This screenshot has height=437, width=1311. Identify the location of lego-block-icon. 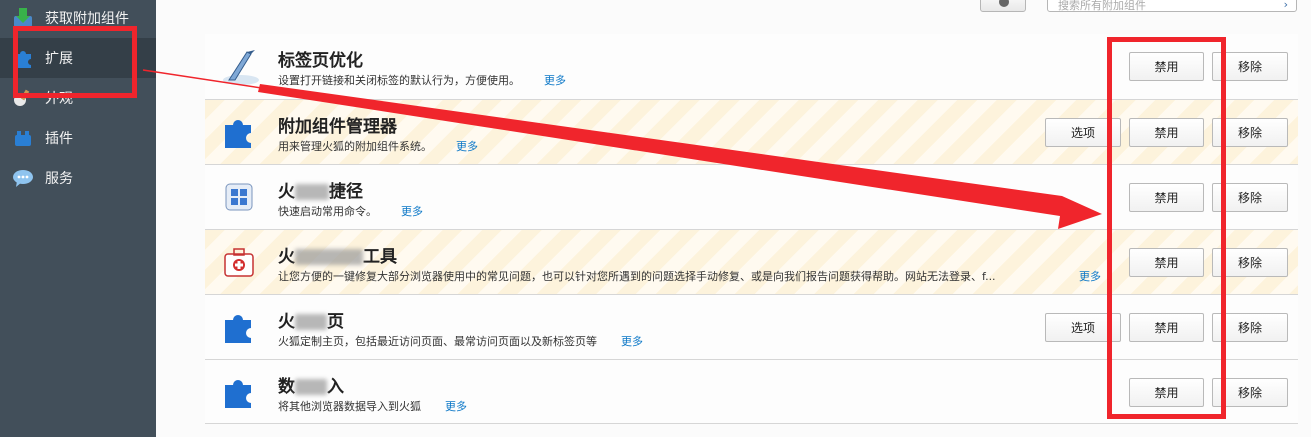
(23, 138).